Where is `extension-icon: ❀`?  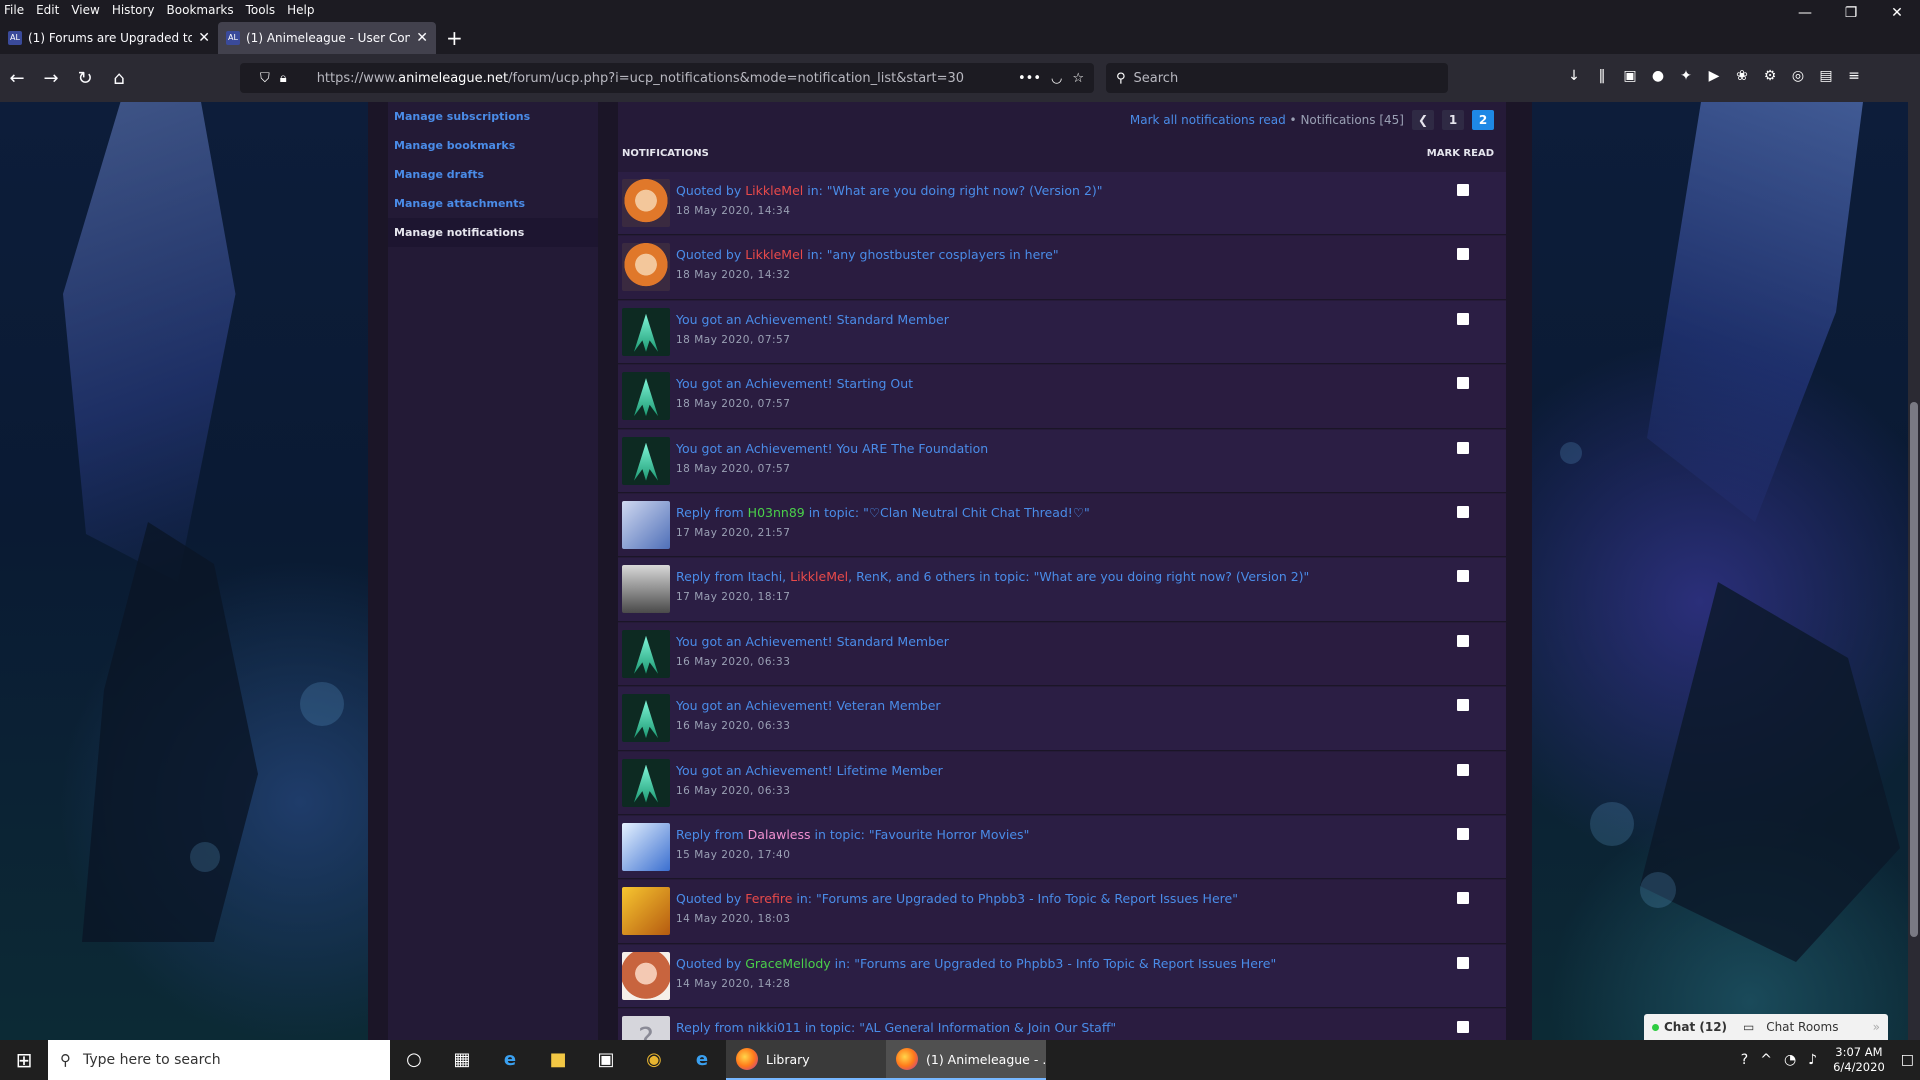
extension-icon: ❀ is located at coordinates (1742, 78).